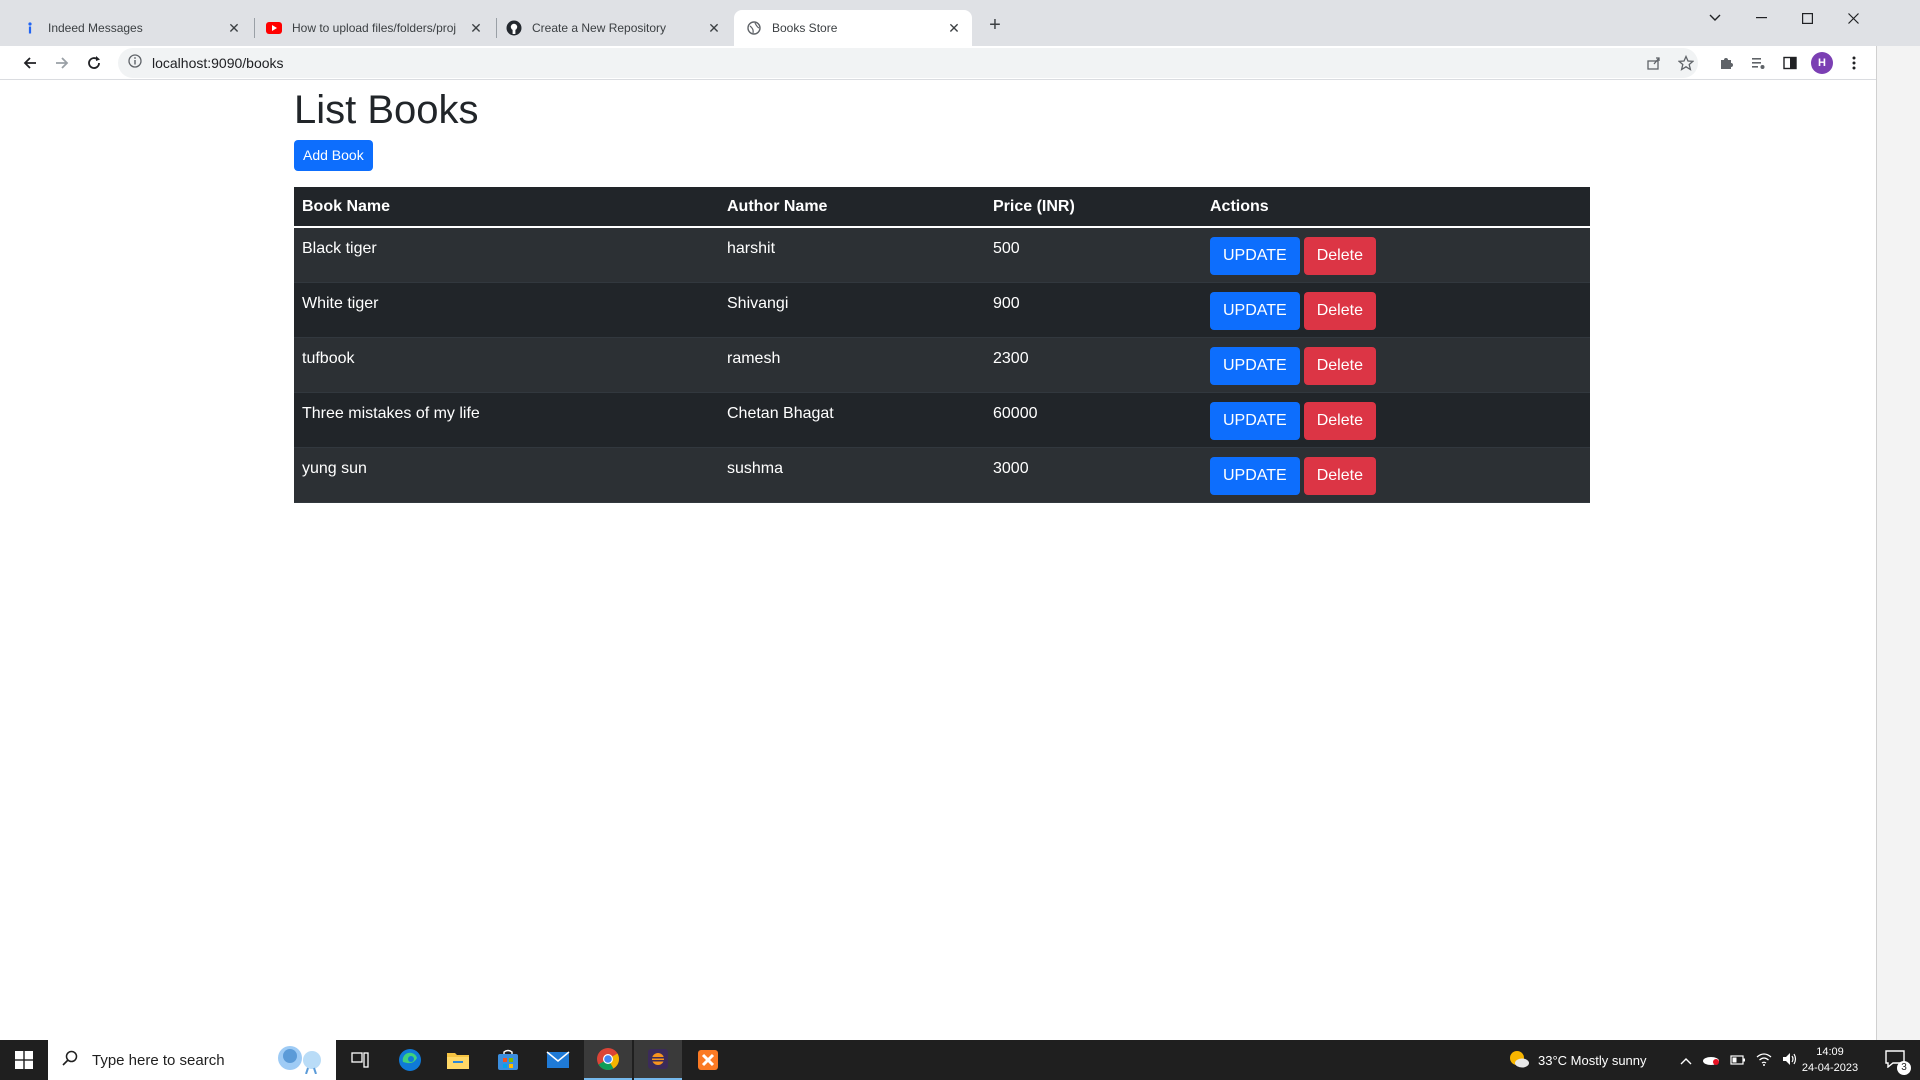  What do you see at coordinates (852, 310) in the screenshot?
I see `cell-author-name: Shivangi` at bounding box center [852, 310].